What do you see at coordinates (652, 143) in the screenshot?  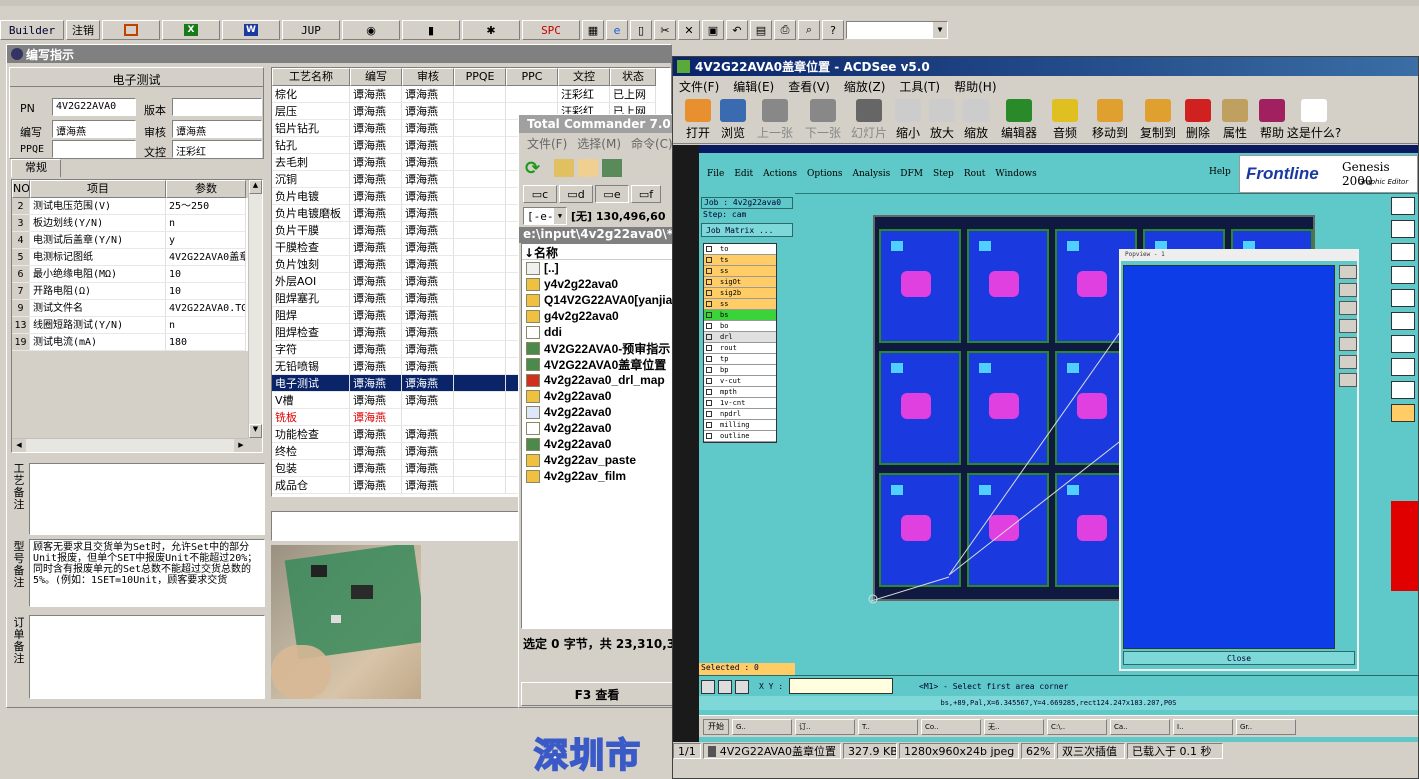 I see `tc-menu-command: 命令(C)` at bounding box center [652, 143].